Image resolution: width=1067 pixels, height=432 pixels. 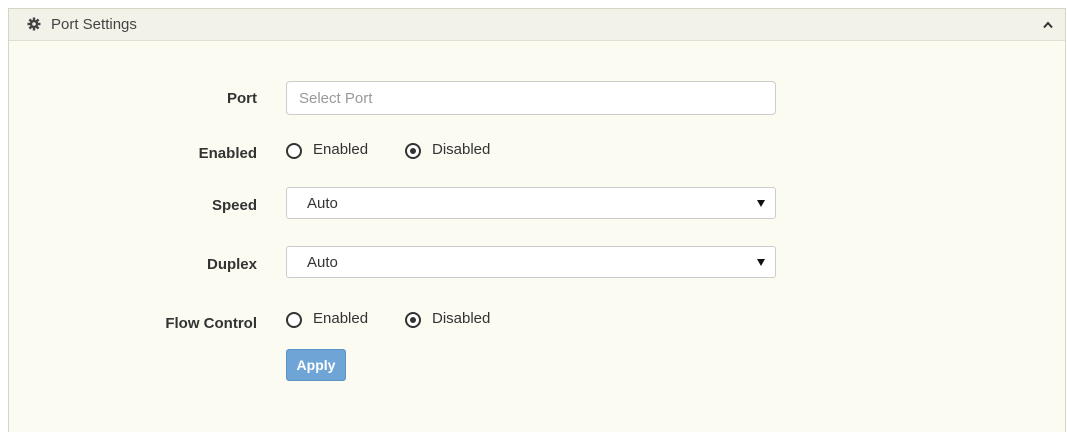 What do you see at coordinates (34, 24) in the screenshot?
I see `gear-icon` at bounding box center [34, 24].